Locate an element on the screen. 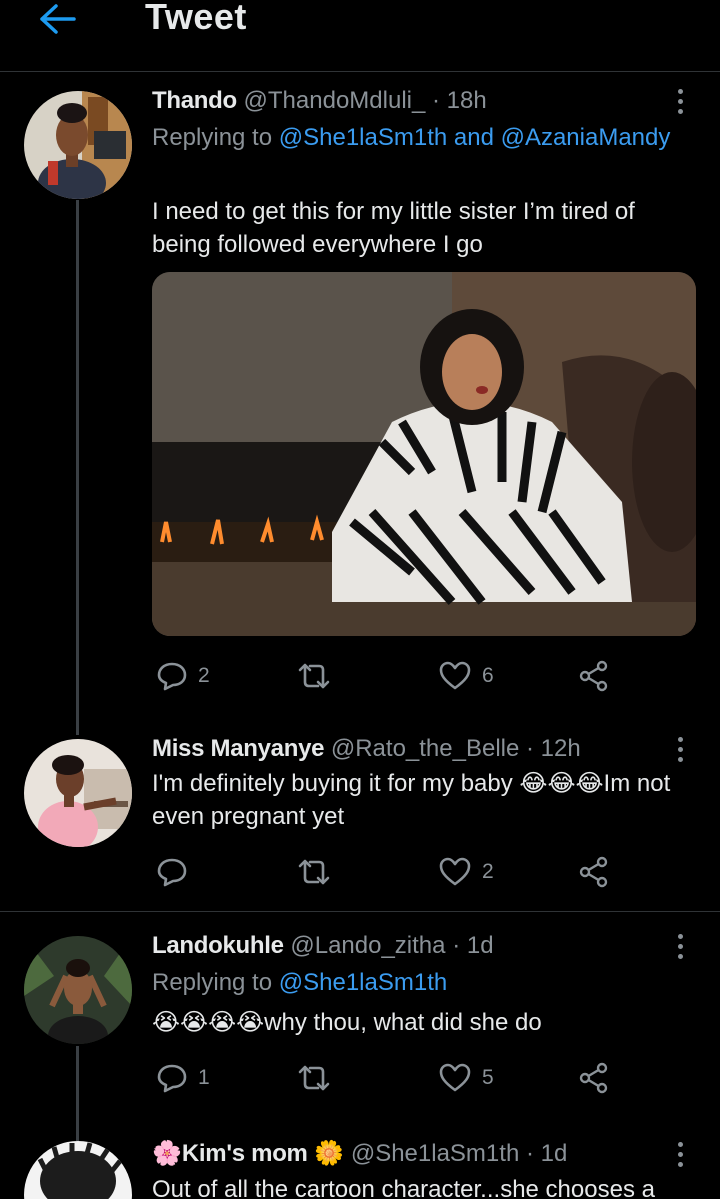 The height and width of the screenshot is (1199, 720). author-handle: @ThandoMdluli_ is located at coordinates (335, 100).